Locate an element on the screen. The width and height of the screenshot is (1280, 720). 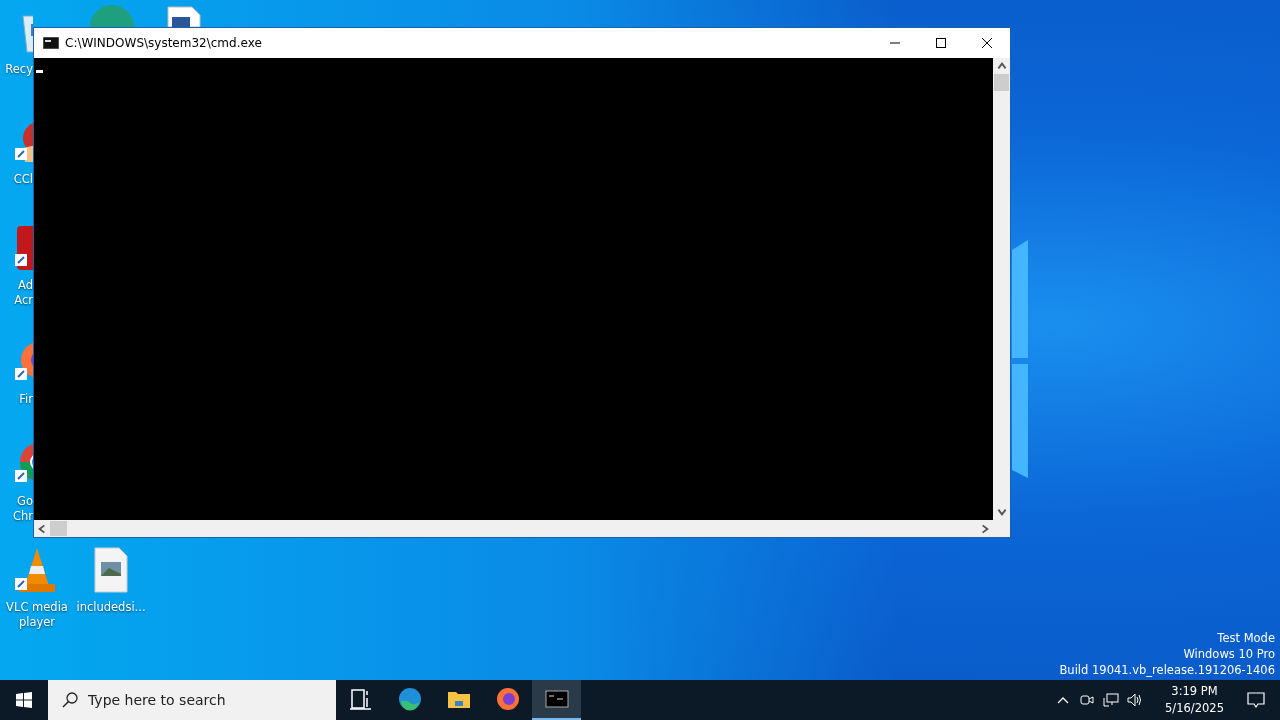
network-icon is located at coordinates (1111, 700).